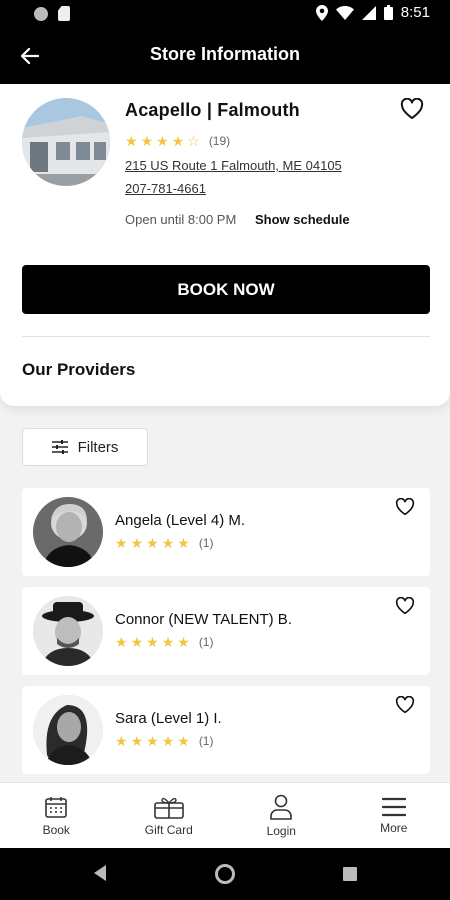  I want to click on calendar-icon, so click(56, 807).